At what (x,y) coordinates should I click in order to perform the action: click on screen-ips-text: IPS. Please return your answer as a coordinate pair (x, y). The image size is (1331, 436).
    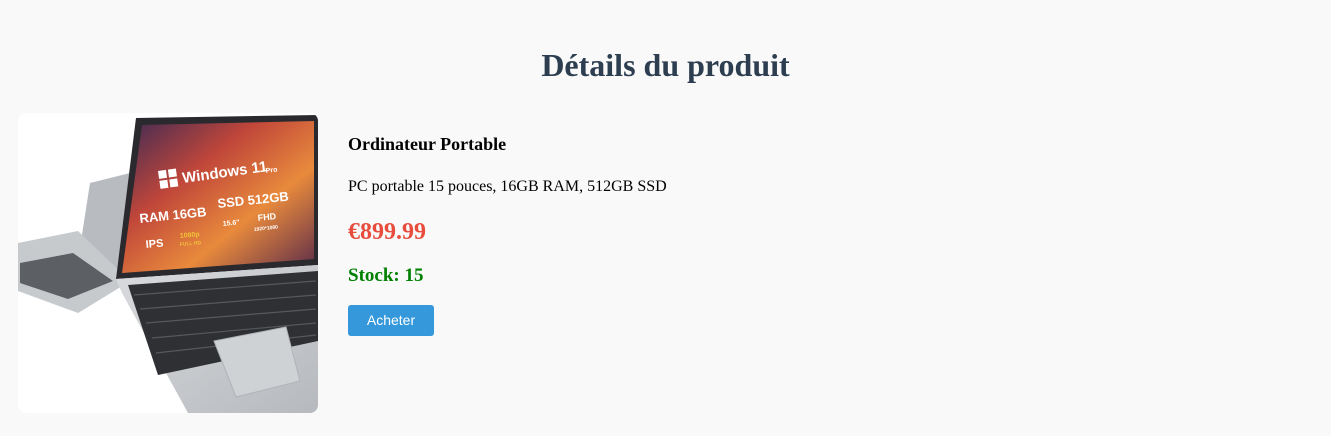
    Looking at the image, I should click on (154, 244).